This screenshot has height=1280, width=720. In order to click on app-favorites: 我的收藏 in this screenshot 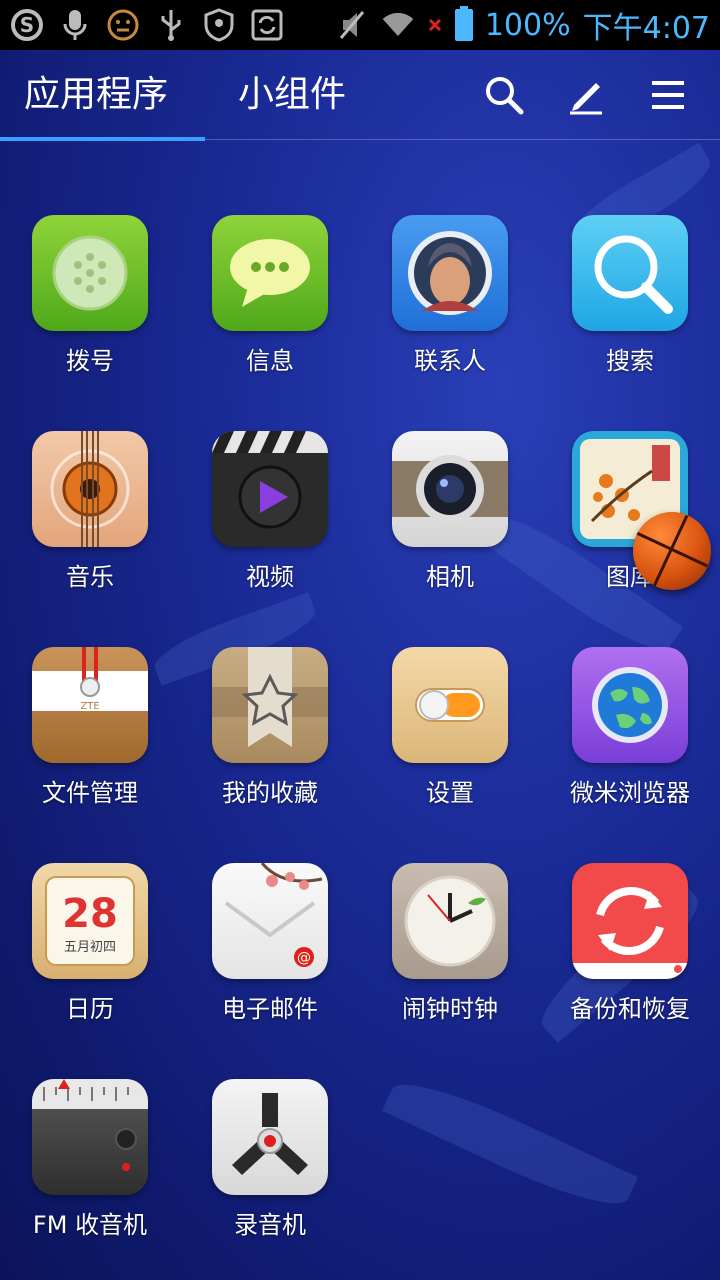, I will do `click(270, 727)`.